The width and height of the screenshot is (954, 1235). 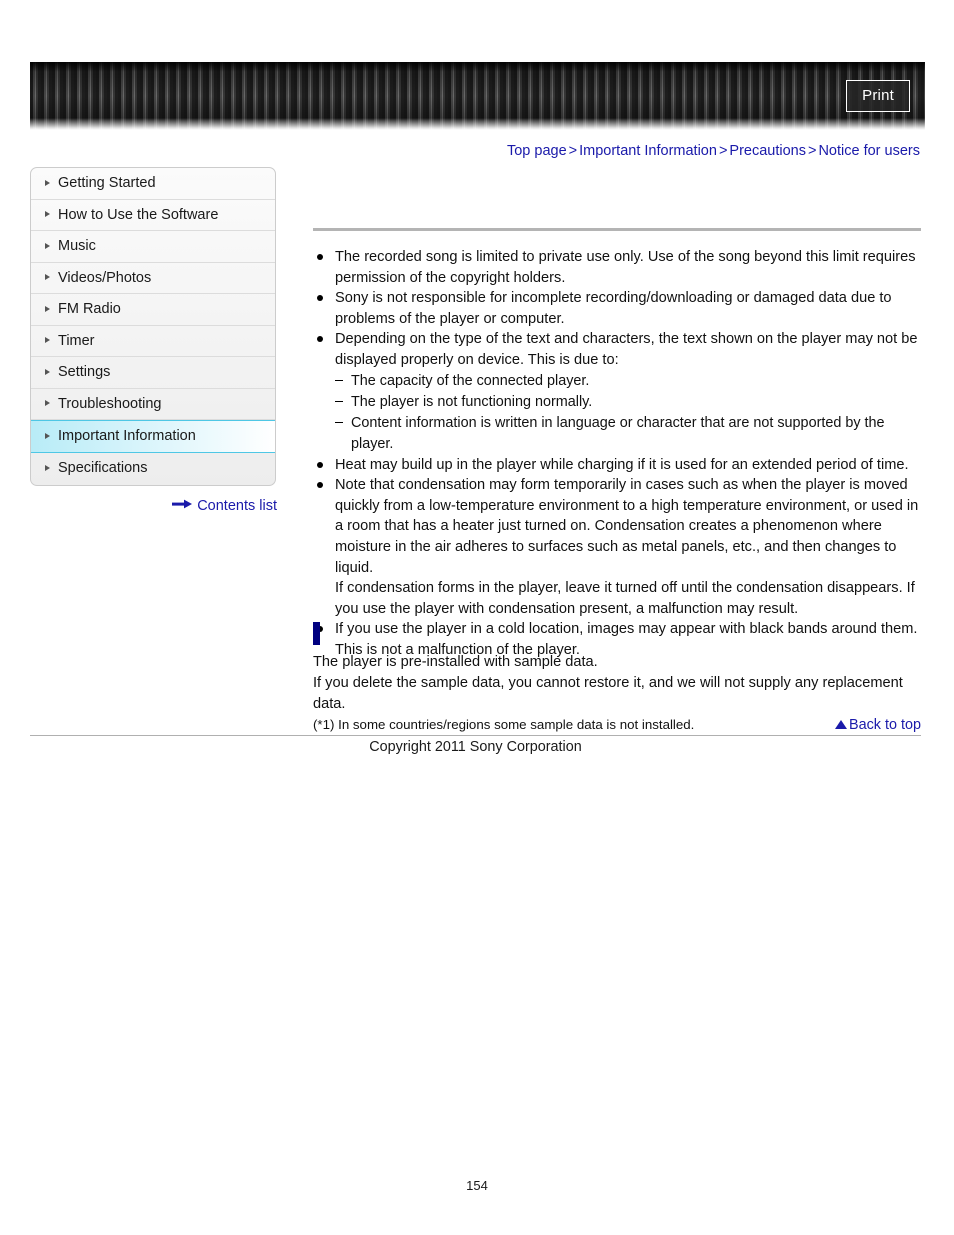 I want to click on sidebar-item-troubleshooting: Troubleshooting, so click(x=153, y=404).